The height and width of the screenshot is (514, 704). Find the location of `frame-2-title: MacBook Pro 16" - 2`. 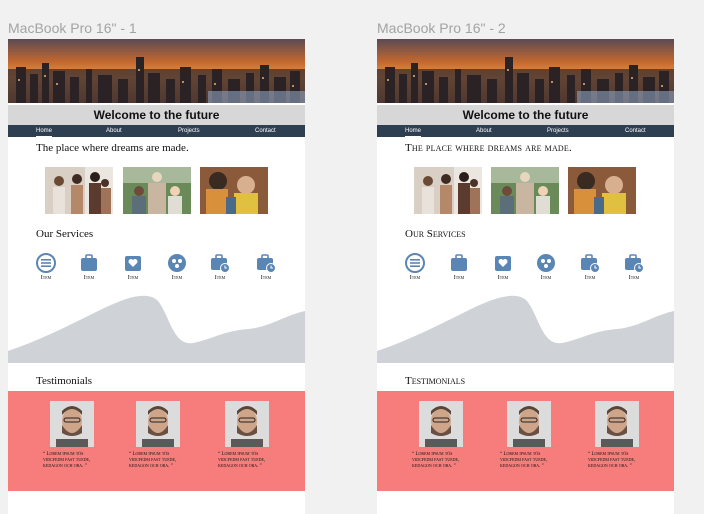

frame-2-title: MacBook Pro 16" - 2 is located at coordinates (441, 28).